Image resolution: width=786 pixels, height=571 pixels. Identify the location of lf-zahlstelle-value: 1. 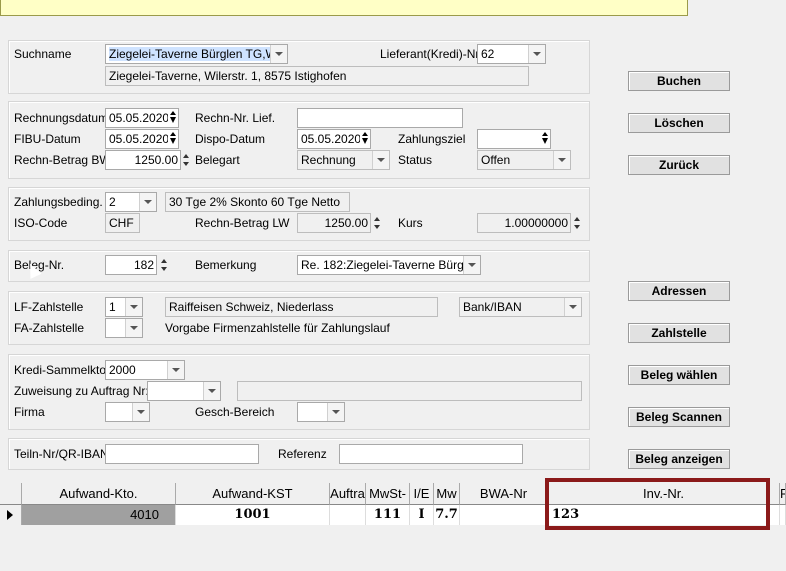
(112, 307).